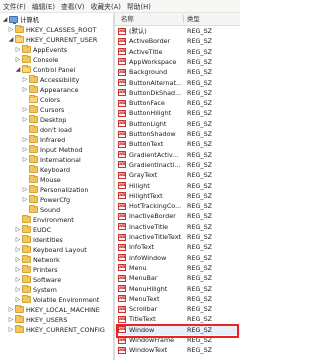 The width and height of the screenshot is (320, 360). What do you see at coordinates (46, 170) in the screenshot?
I see `tree-node-keyboard: Keyboard` at bounding box center [46, 170].